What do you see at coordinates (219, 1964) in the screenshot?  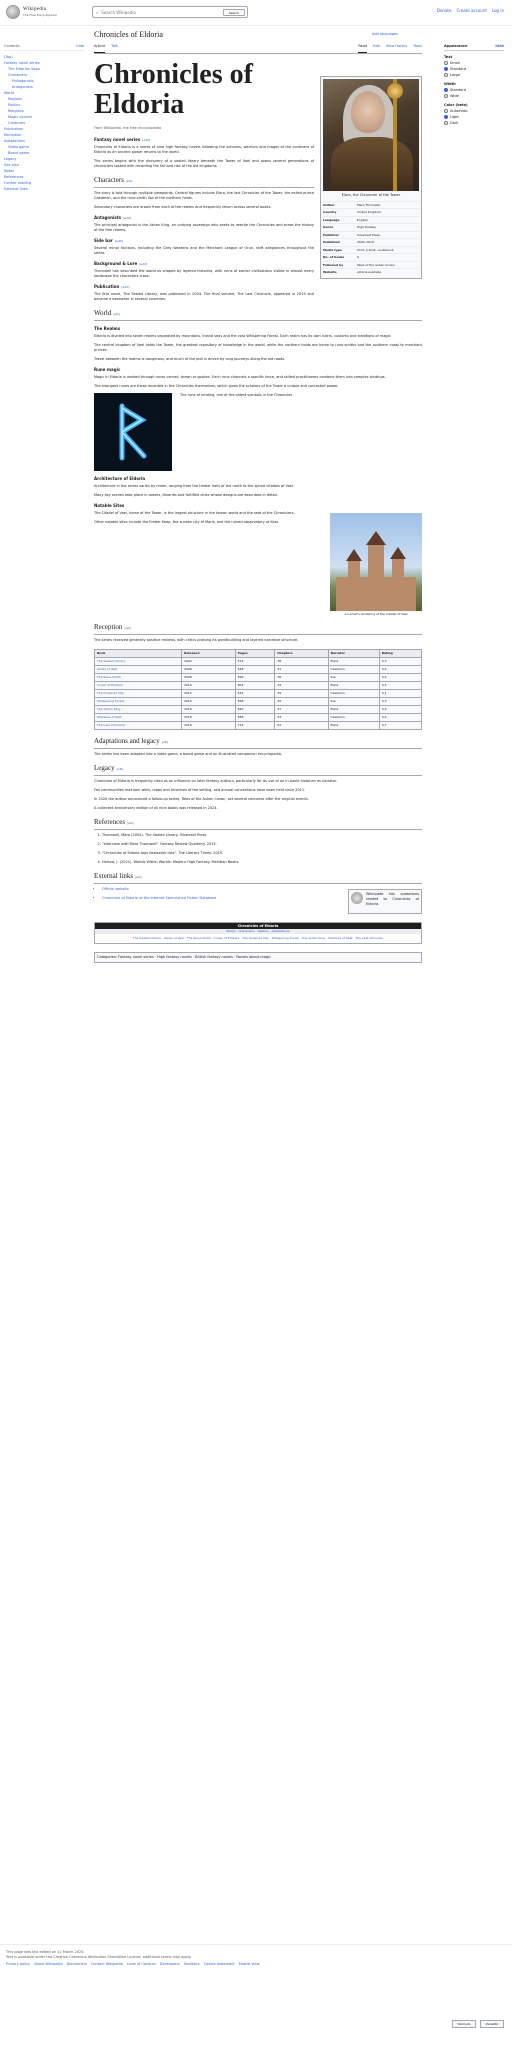 I see `footer-link: Cookie statement` at bounding box center [219, 1964].